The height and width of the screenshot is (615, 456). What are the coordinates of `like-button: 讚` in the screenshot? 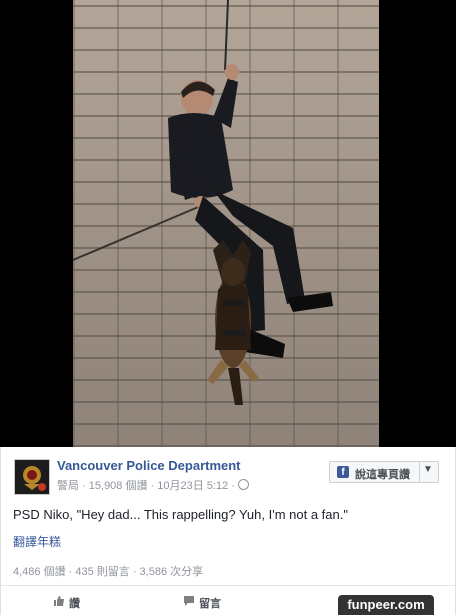 It's located at (66, 603).